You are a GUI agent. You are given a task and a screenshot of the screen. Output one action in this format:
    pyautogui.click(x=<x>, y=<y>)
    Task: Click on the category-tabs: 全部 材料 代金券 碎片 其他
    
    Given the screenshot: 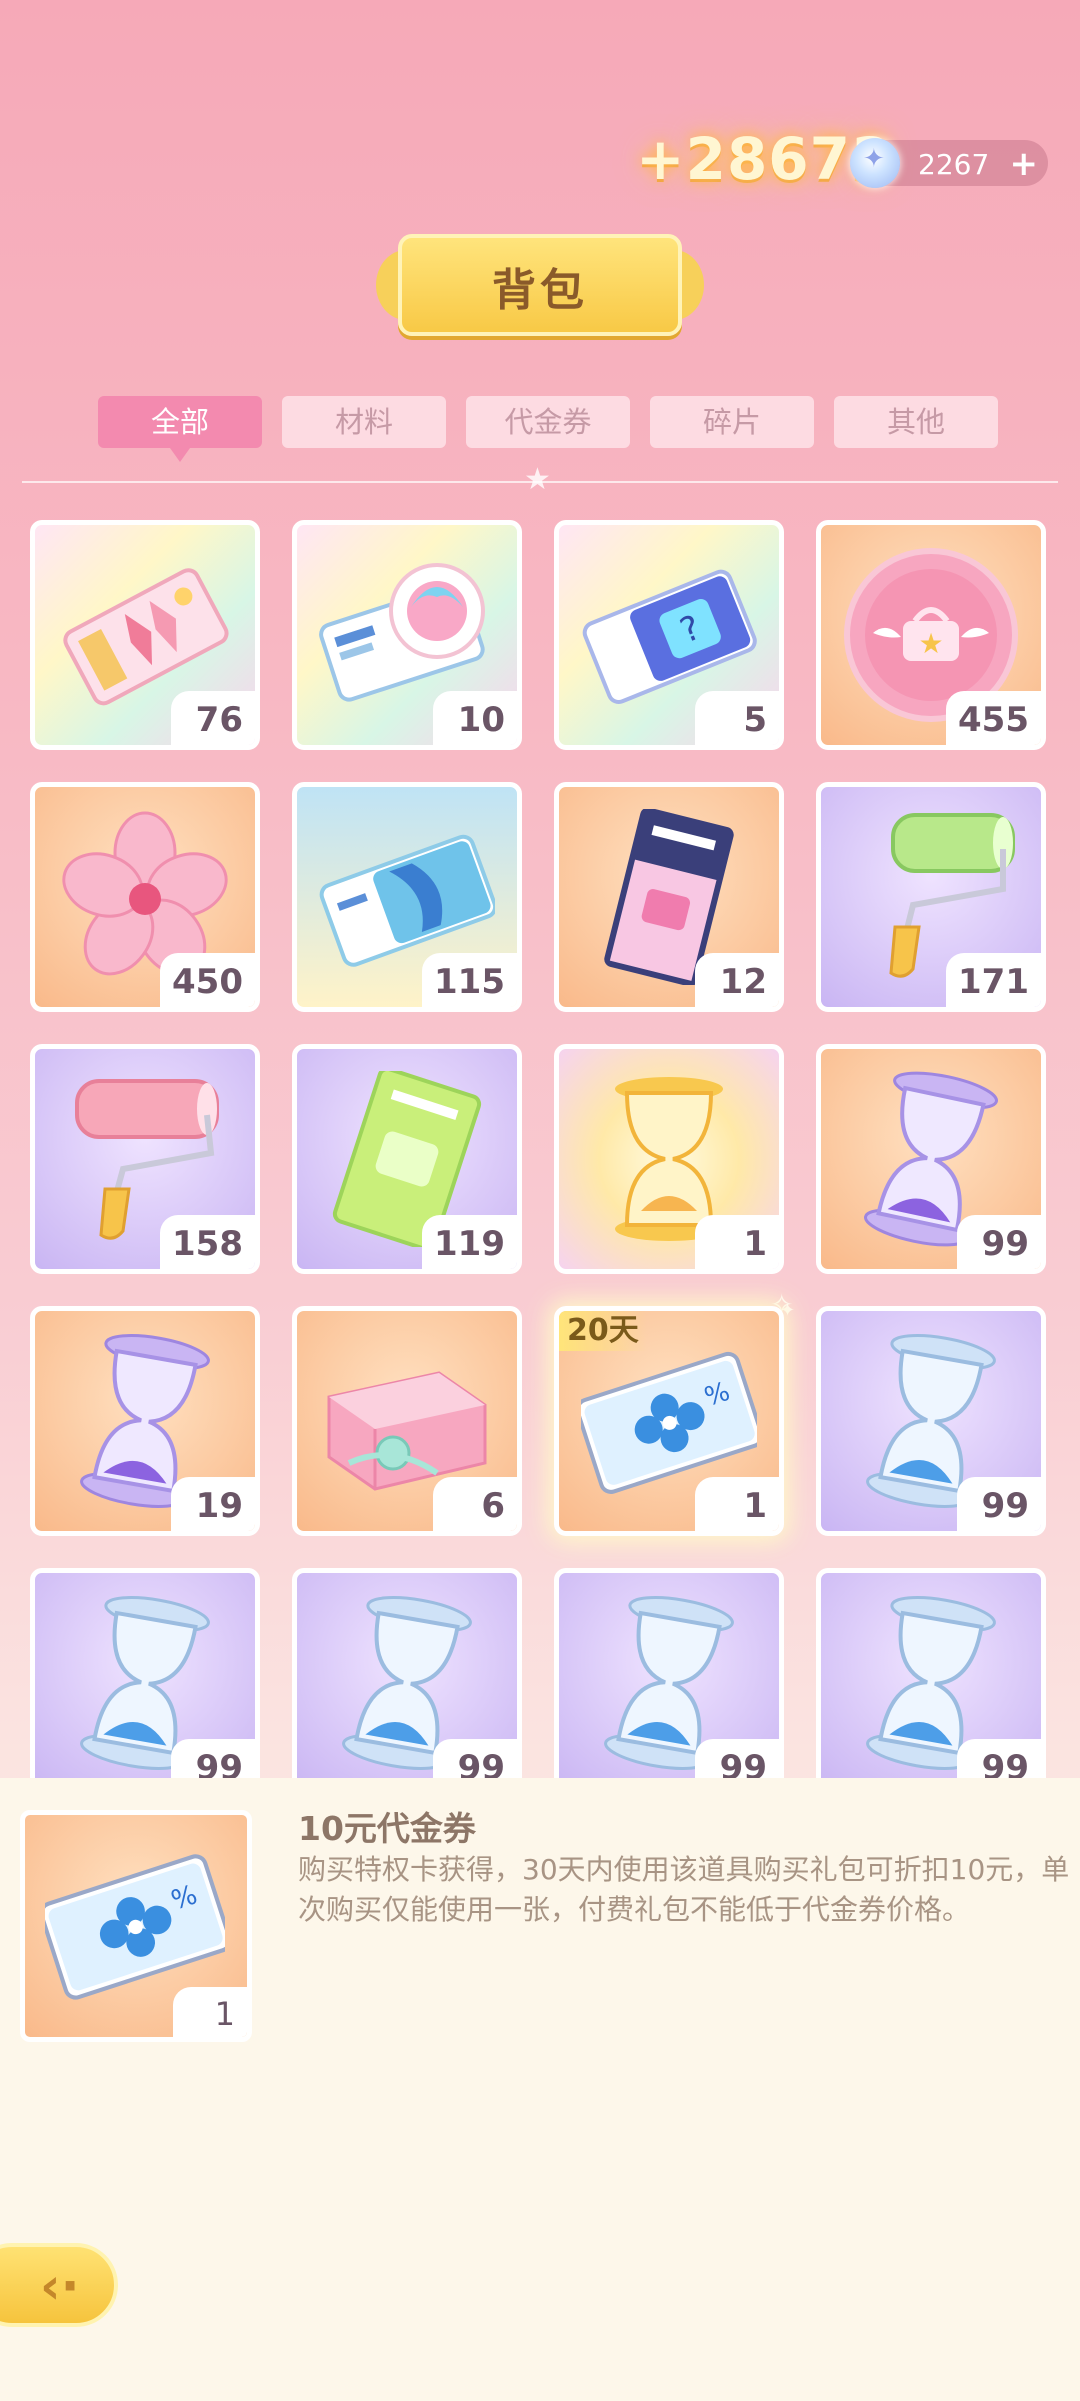 What is the action you would take?
    pyautogui.click(x=548, y=429)
    